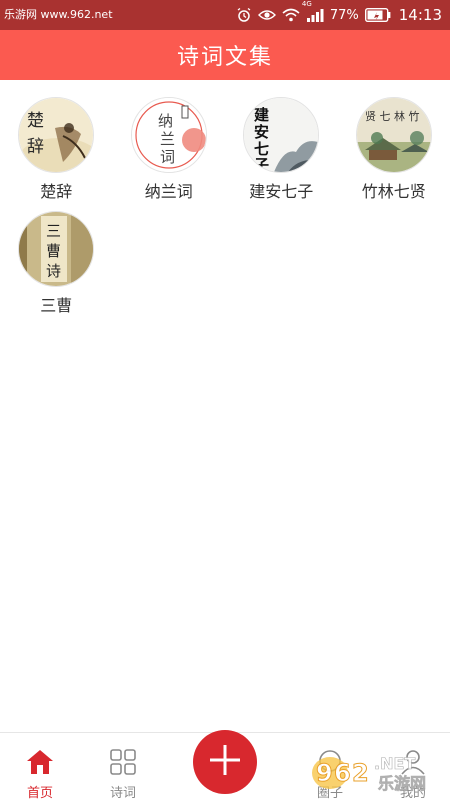 This screenshot has width=450, height=801. I want to click on cover-image-nalanci: 纳 兰 词, so click(169, 135).